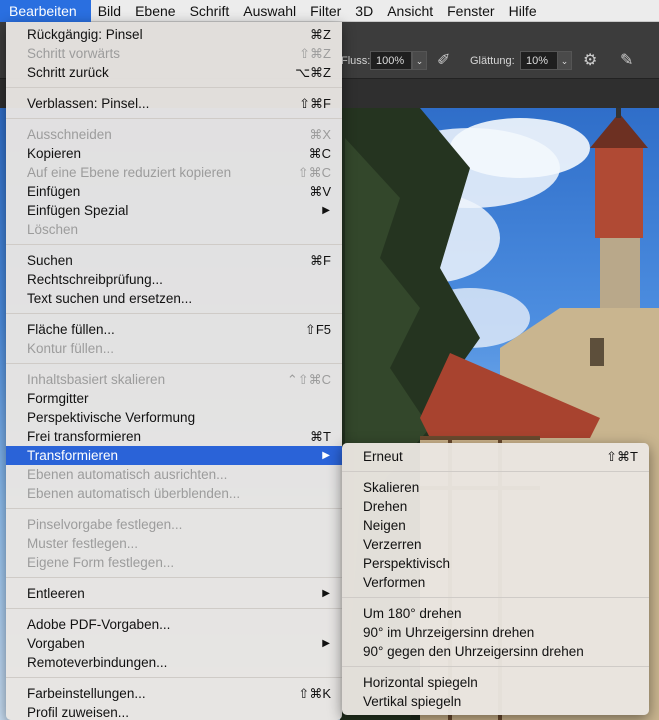 The image size is (659, 720). I want to click on menu-item-again: Erneut ⇧⌘T, so click(495, 456).